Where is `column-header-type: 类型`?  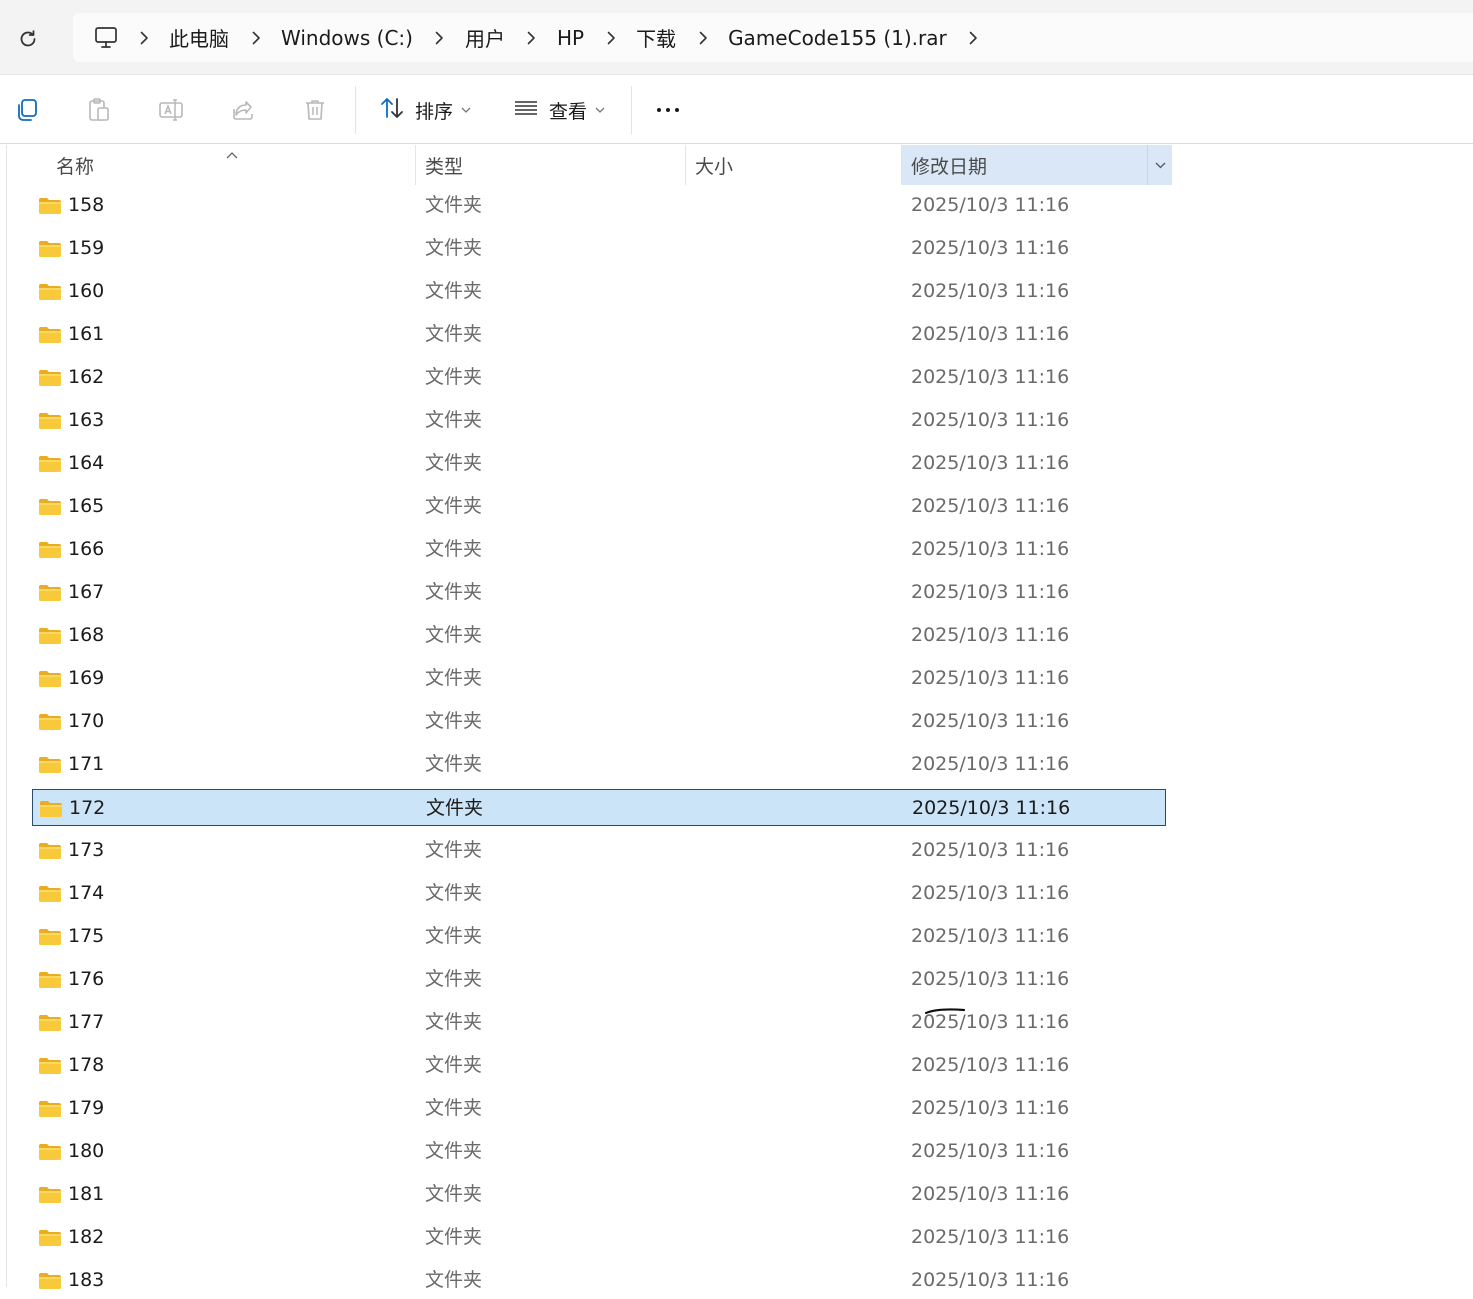
column-header-type: 类型 is located at coordinates (444, 165).